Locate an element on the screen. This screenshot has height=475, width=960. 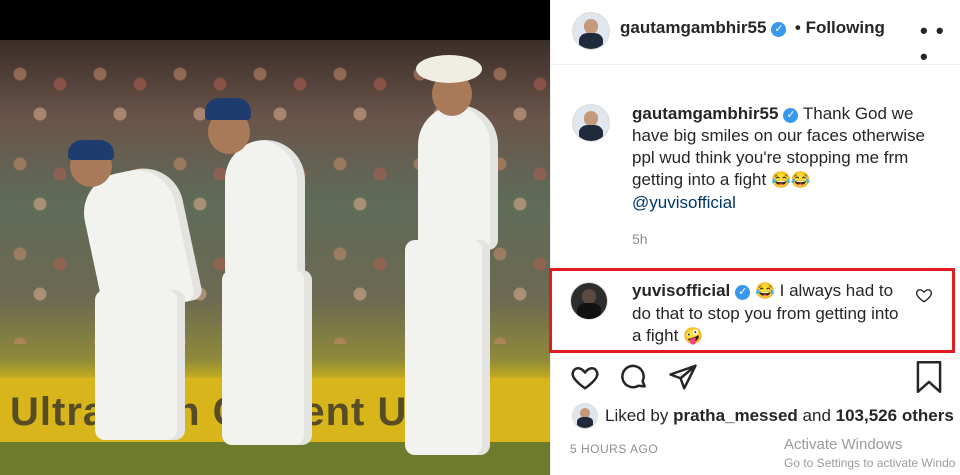
player-right is located at coordinates (458, 177).